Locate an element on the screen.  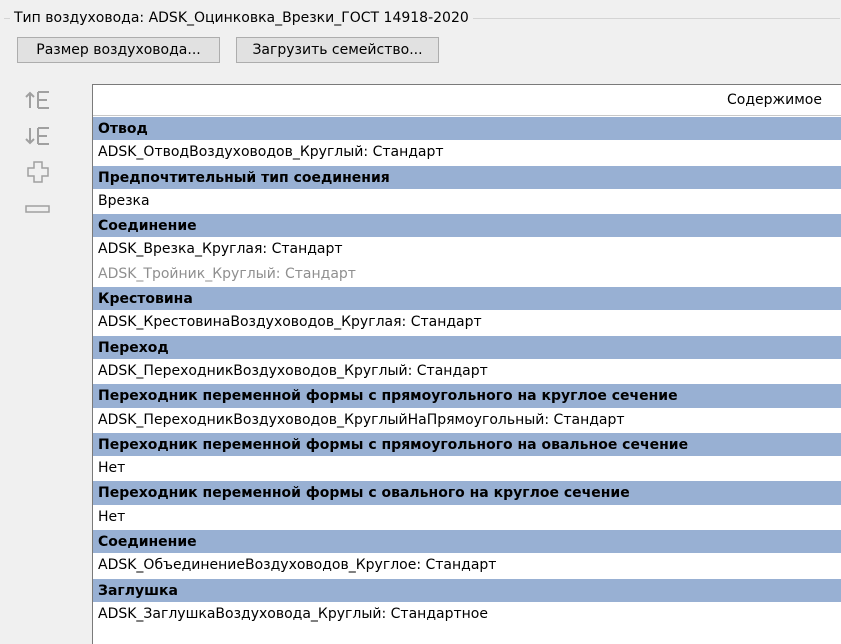
category-row: Заглушка is located at coordinates (467, 589).